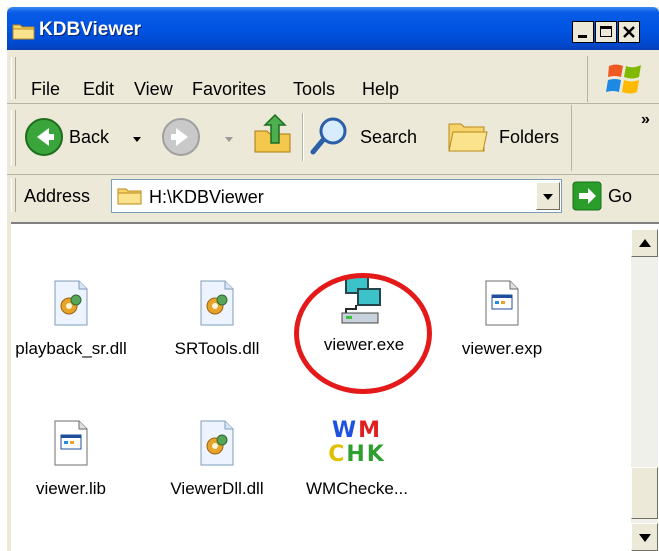  Describe the element at coordinates (380, 89) in the screenshot. I see `menu-help: Help` at that location.